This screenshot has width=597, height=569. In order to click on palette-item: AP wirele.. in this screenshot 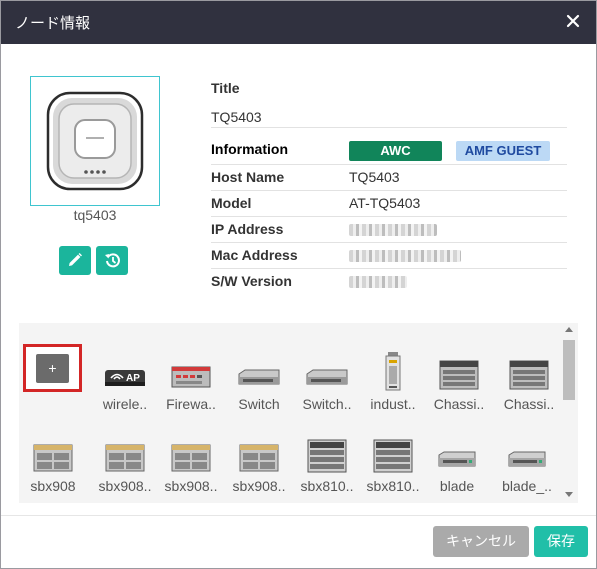, I will do `click(125, 381)`.